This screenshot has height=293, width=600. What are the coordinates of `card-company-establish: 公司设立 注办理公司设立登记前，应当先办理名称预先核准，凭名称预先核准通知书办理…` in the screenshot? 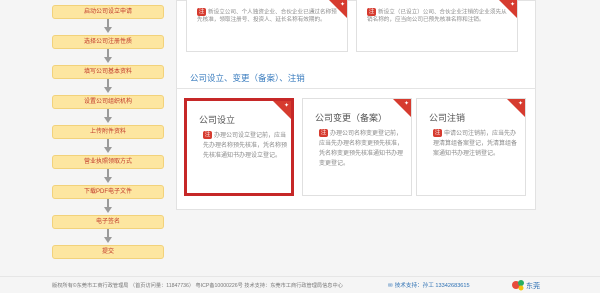 It's located at (239, 147).